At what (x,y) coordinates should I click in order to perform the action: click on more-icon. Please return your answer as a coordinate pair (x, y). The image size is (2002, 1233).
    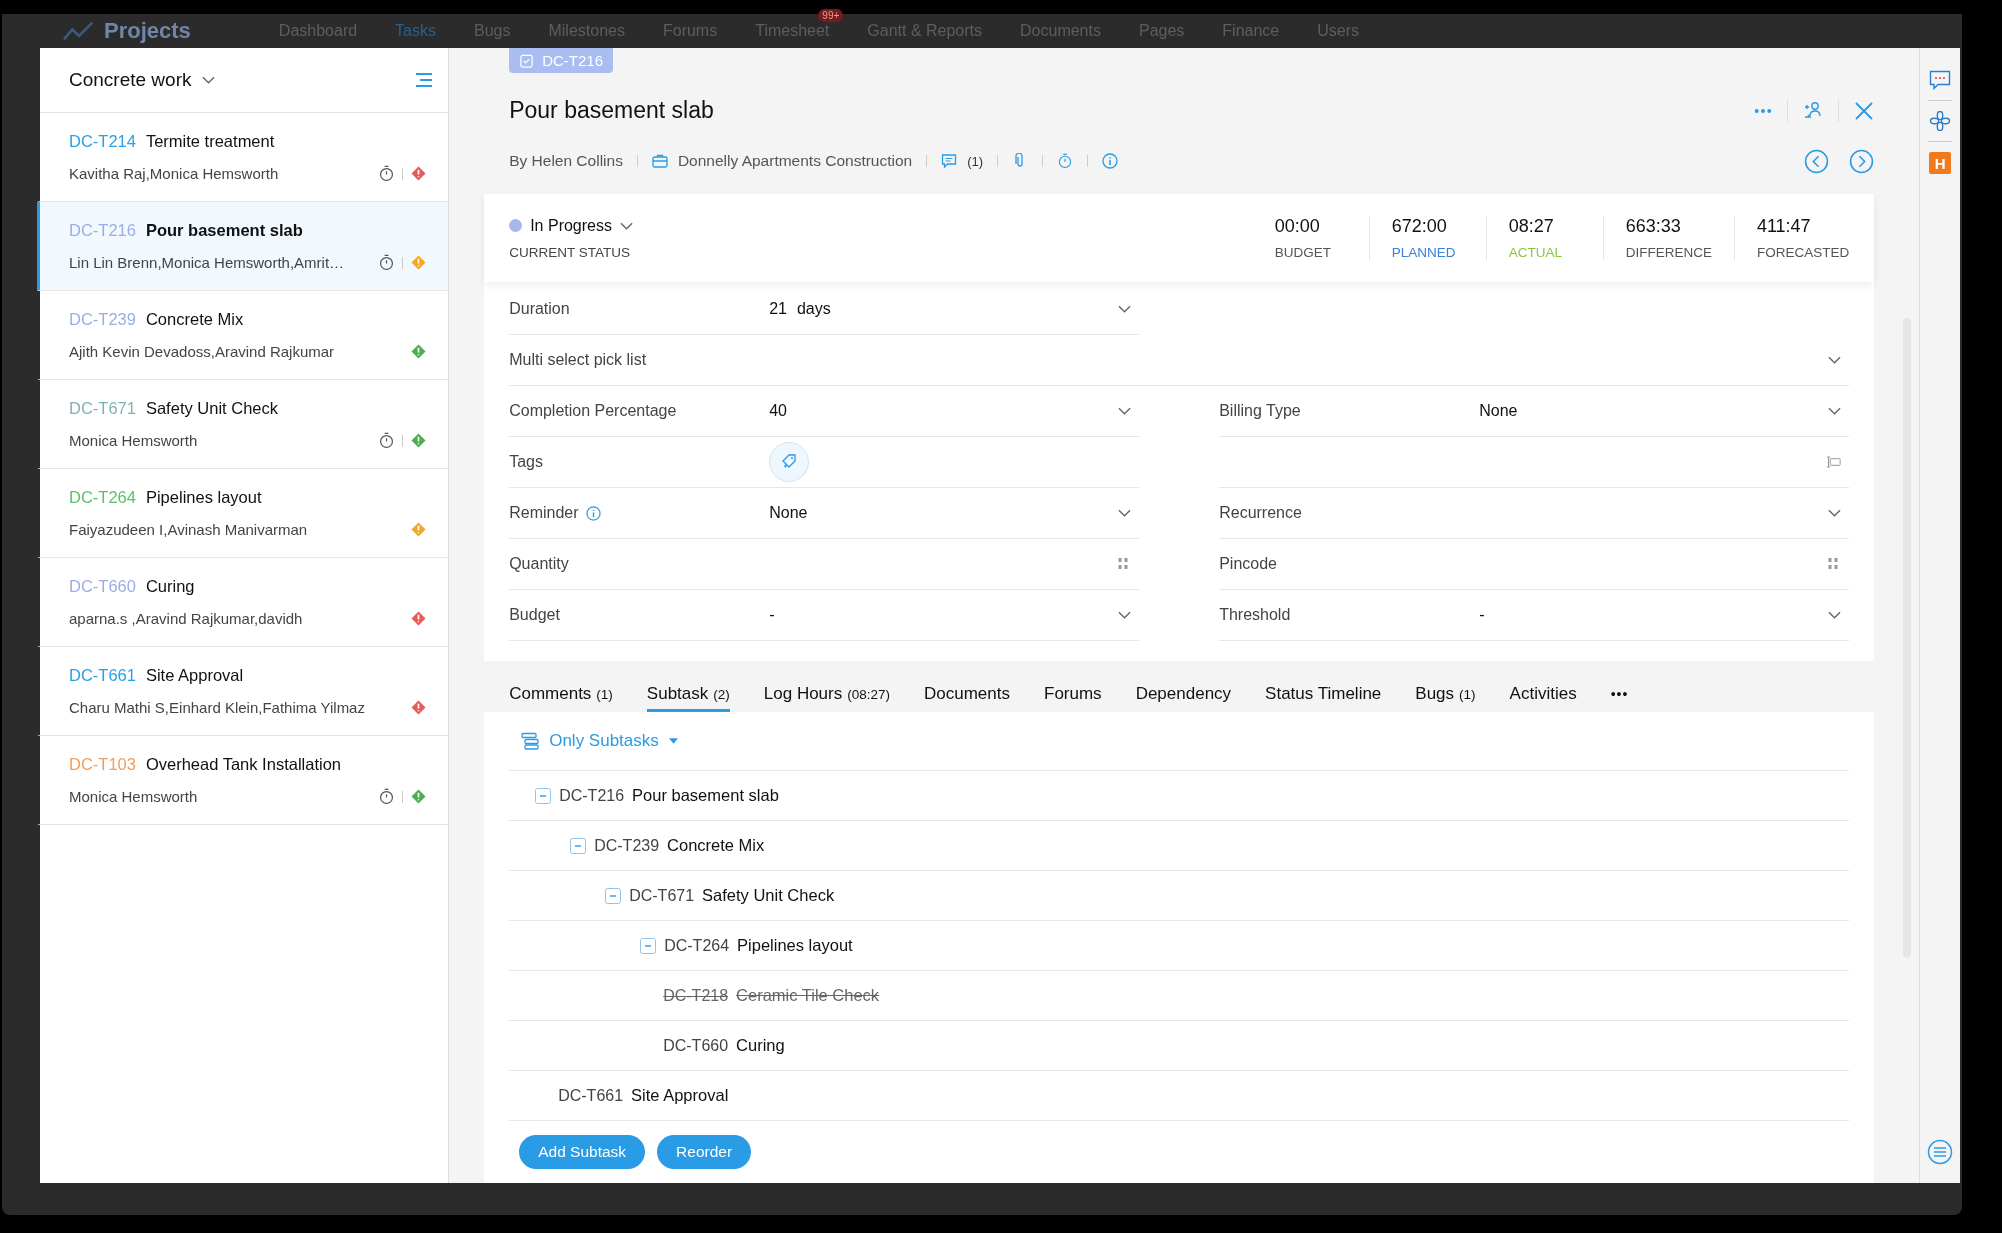
    Looking at the image, I should click on (1763, 110).